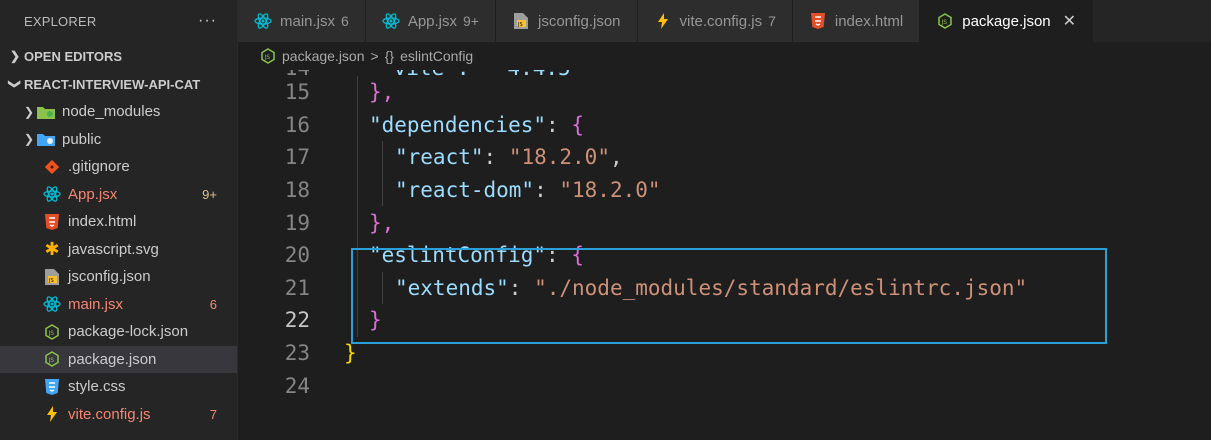  What do you see at coordinates (721, 21) in the screenshot?
I see `tab-label: vite.config.js` at bounding box center [721, 21].